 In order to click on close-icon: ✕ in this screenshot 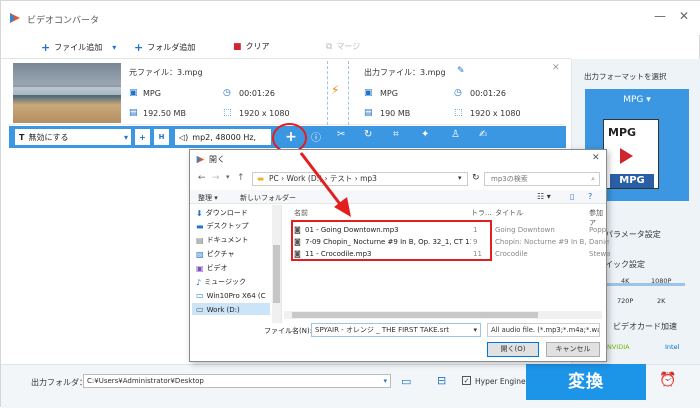, I will do `click(596, 158)`.